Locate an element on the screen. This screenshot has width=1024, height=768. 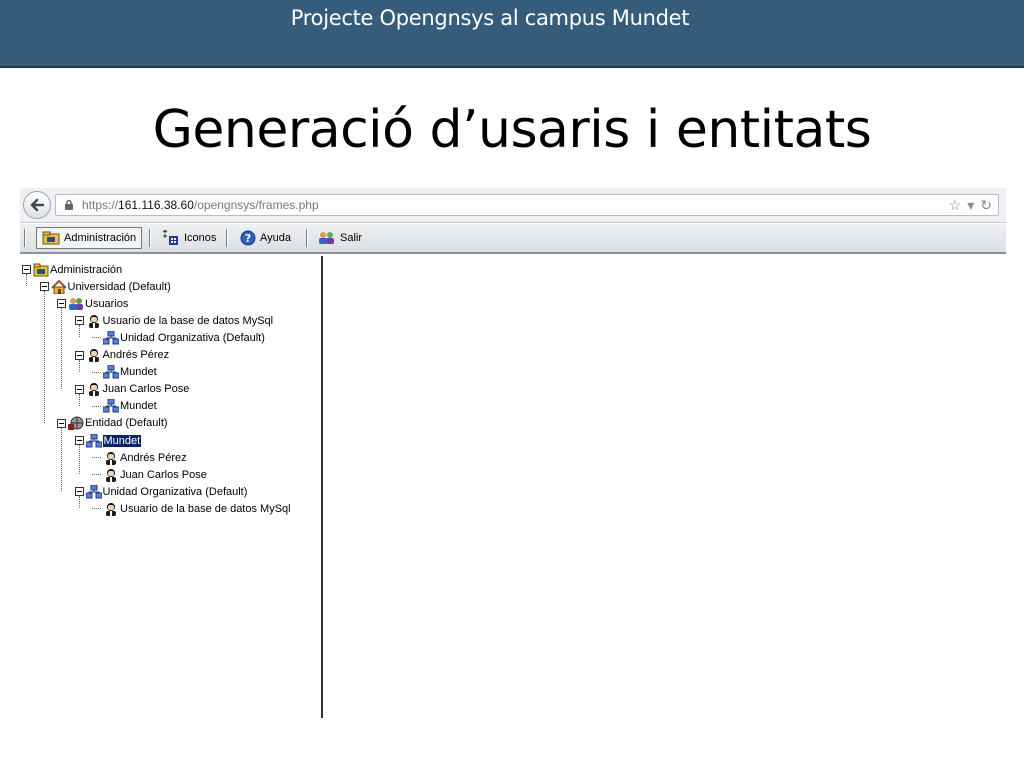
toolbar-ayuda-button: ? Ayuda is located at coordinates (265, 238).